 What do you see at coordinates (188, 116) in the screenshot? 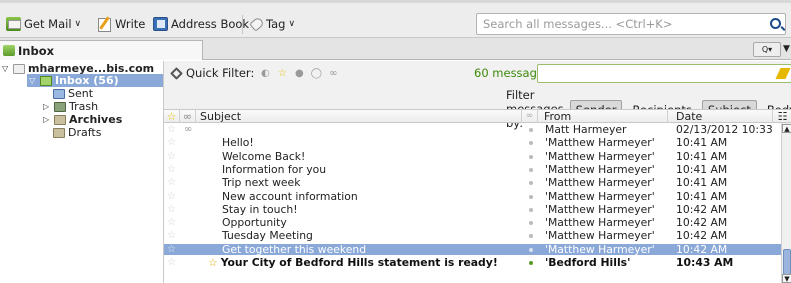
I see `attachment-column-icon: ∞` at bounding box center [188, 116].